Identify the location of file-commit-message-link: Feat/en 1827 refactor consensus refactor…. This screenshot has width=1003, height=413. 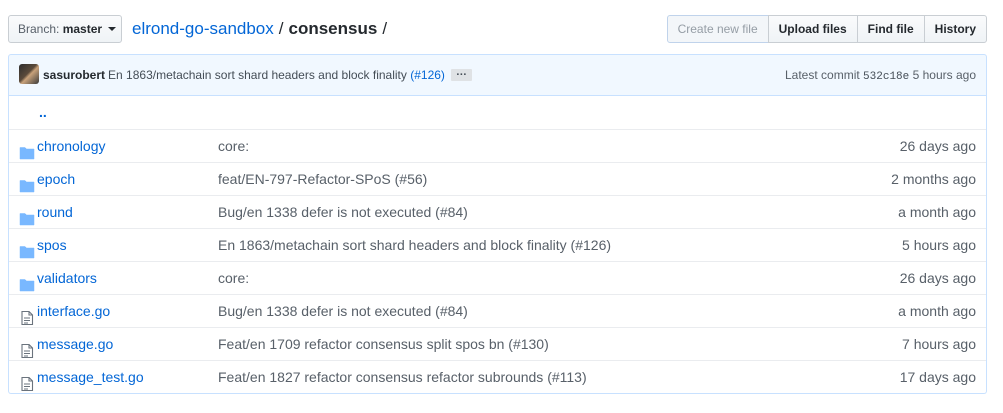
(402, 377).